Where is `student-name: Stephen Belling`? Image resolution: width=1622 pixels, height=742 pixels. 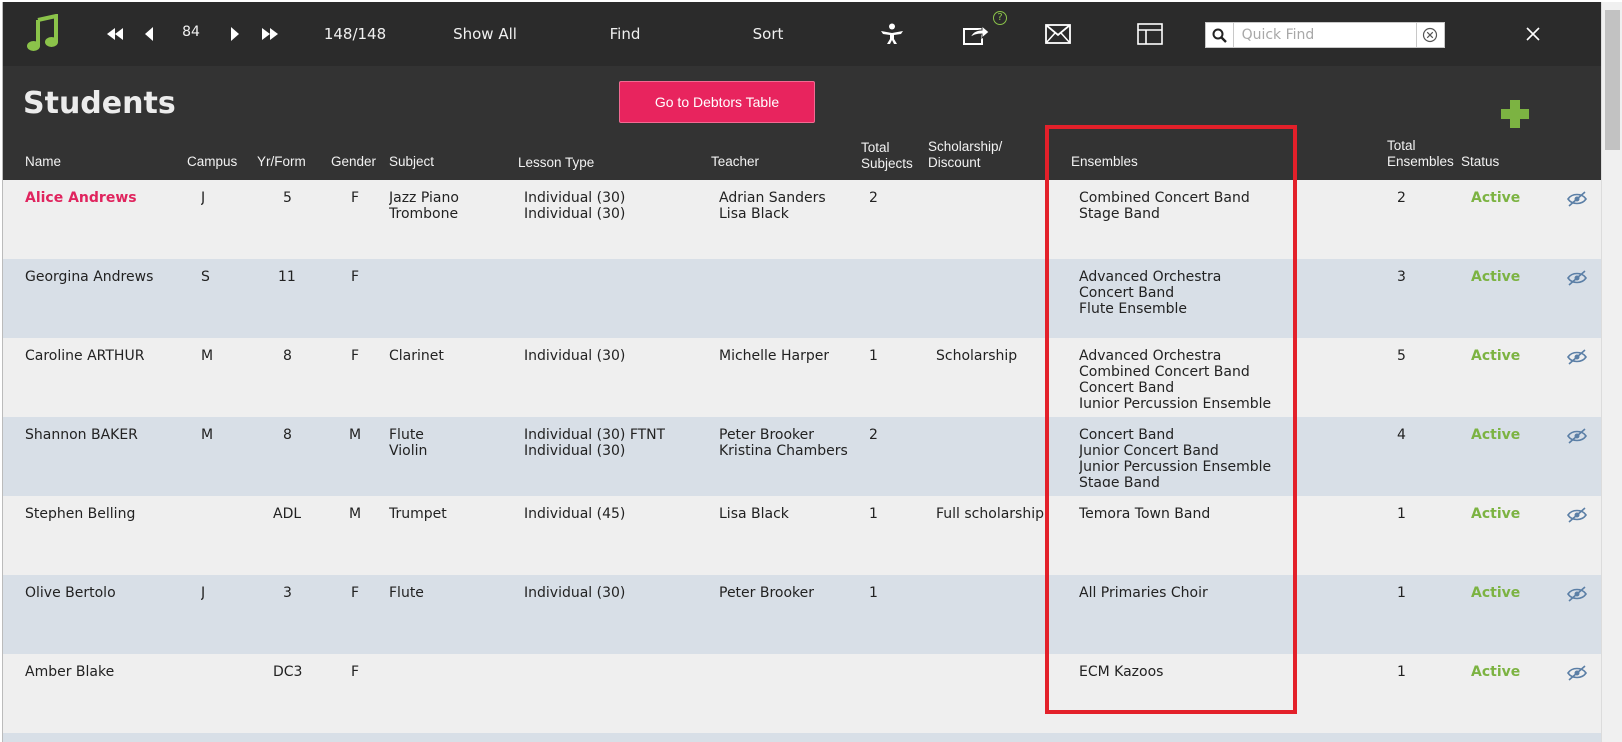
student-name: Stephen Belling is located at coordinates (80, 514).